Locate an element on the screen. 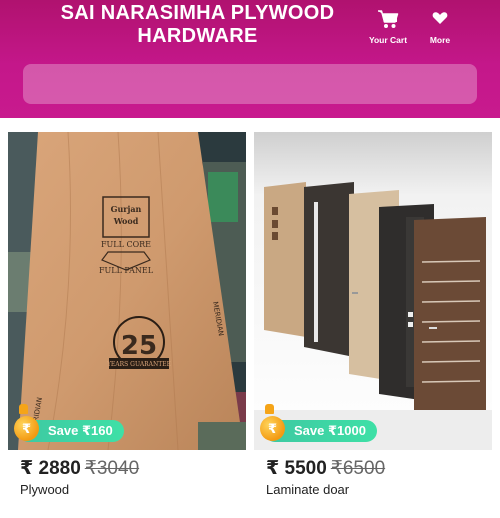 The height and width of the screenshot is (518, 500). search-input is located at coordinates (250, 84).